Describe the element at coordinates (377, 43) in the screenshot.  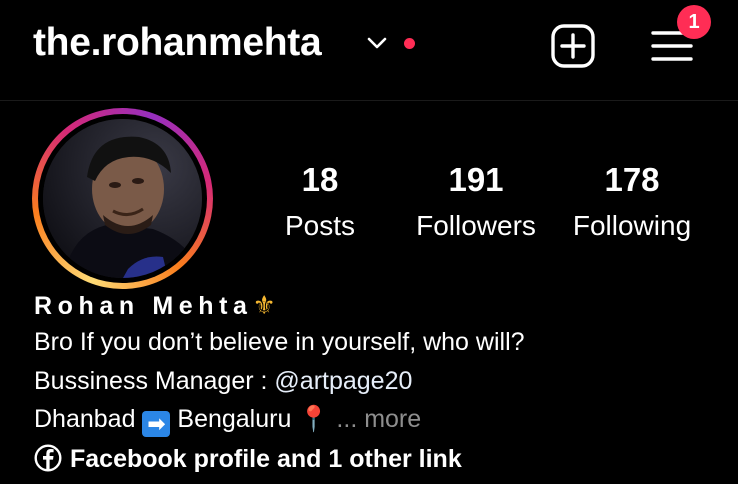
I see `chevron-down-icon` at that location.